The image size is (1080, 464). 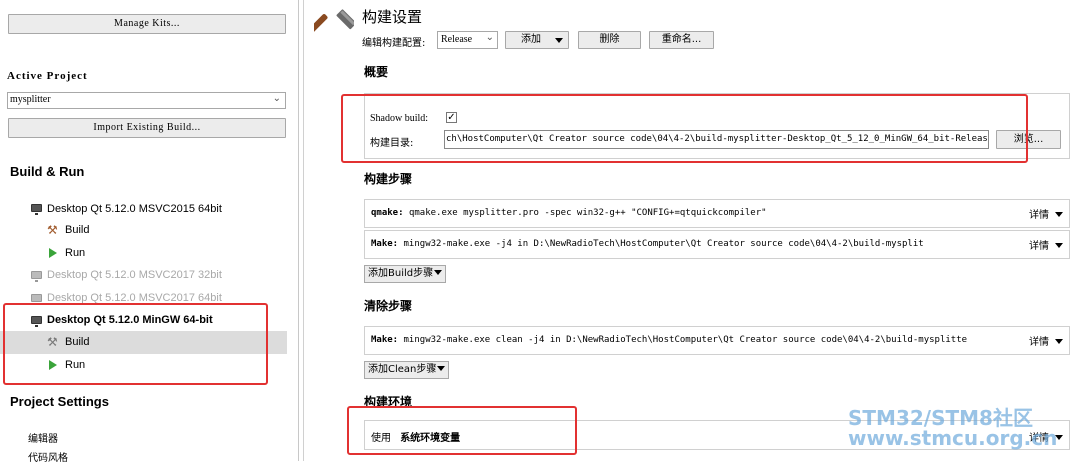 What do you see at coordinates (30, 99) in the screenshot?
I see `project-select-value: mysplitter` at bounding box center [30, 99].